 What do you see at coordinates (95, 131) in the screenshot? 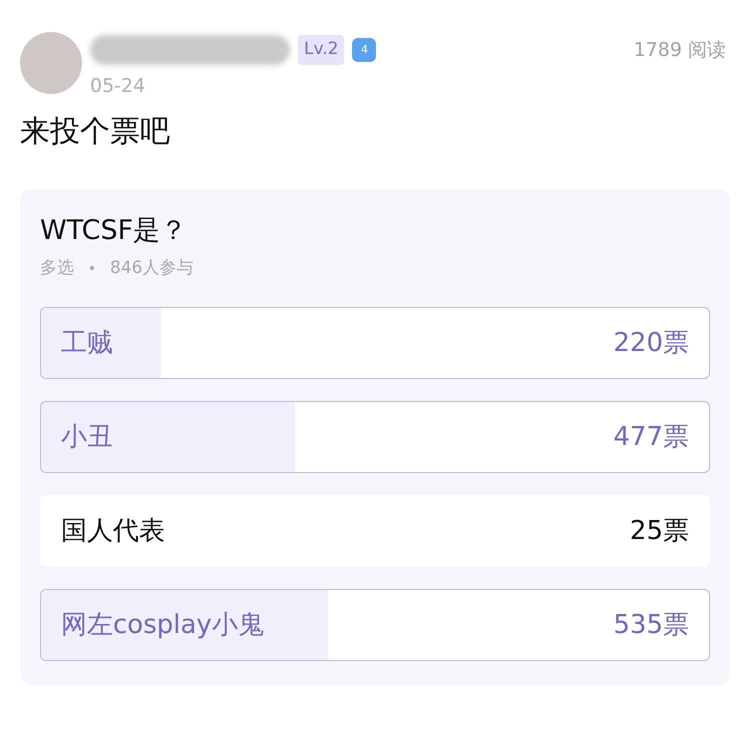
I see `post-title: 来投个票吧` at bounding box center [95, 131].